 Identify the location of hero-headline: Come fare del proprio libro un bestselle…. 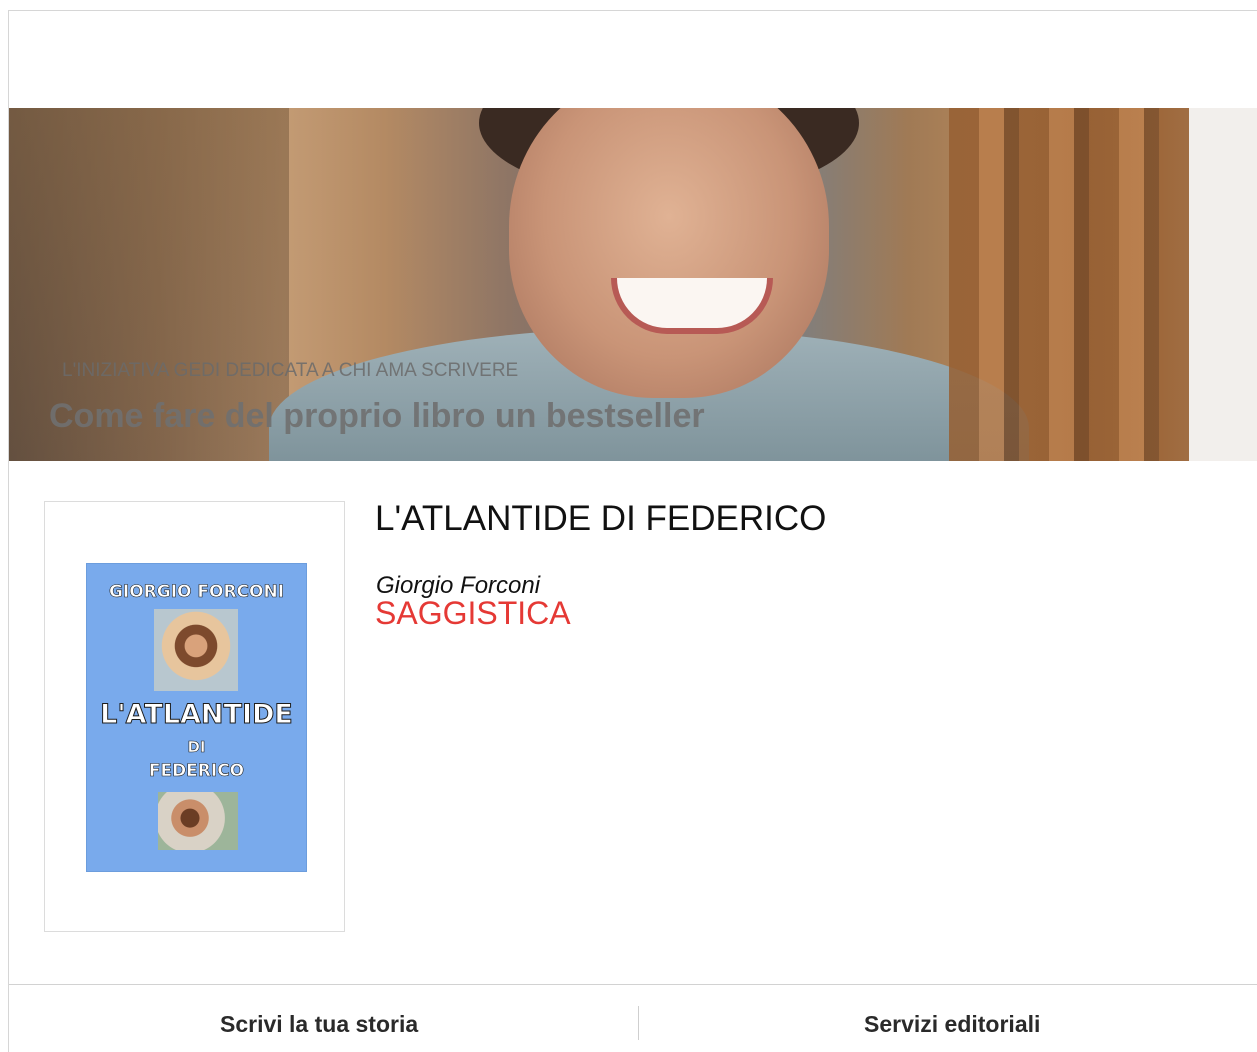
(377, 416).